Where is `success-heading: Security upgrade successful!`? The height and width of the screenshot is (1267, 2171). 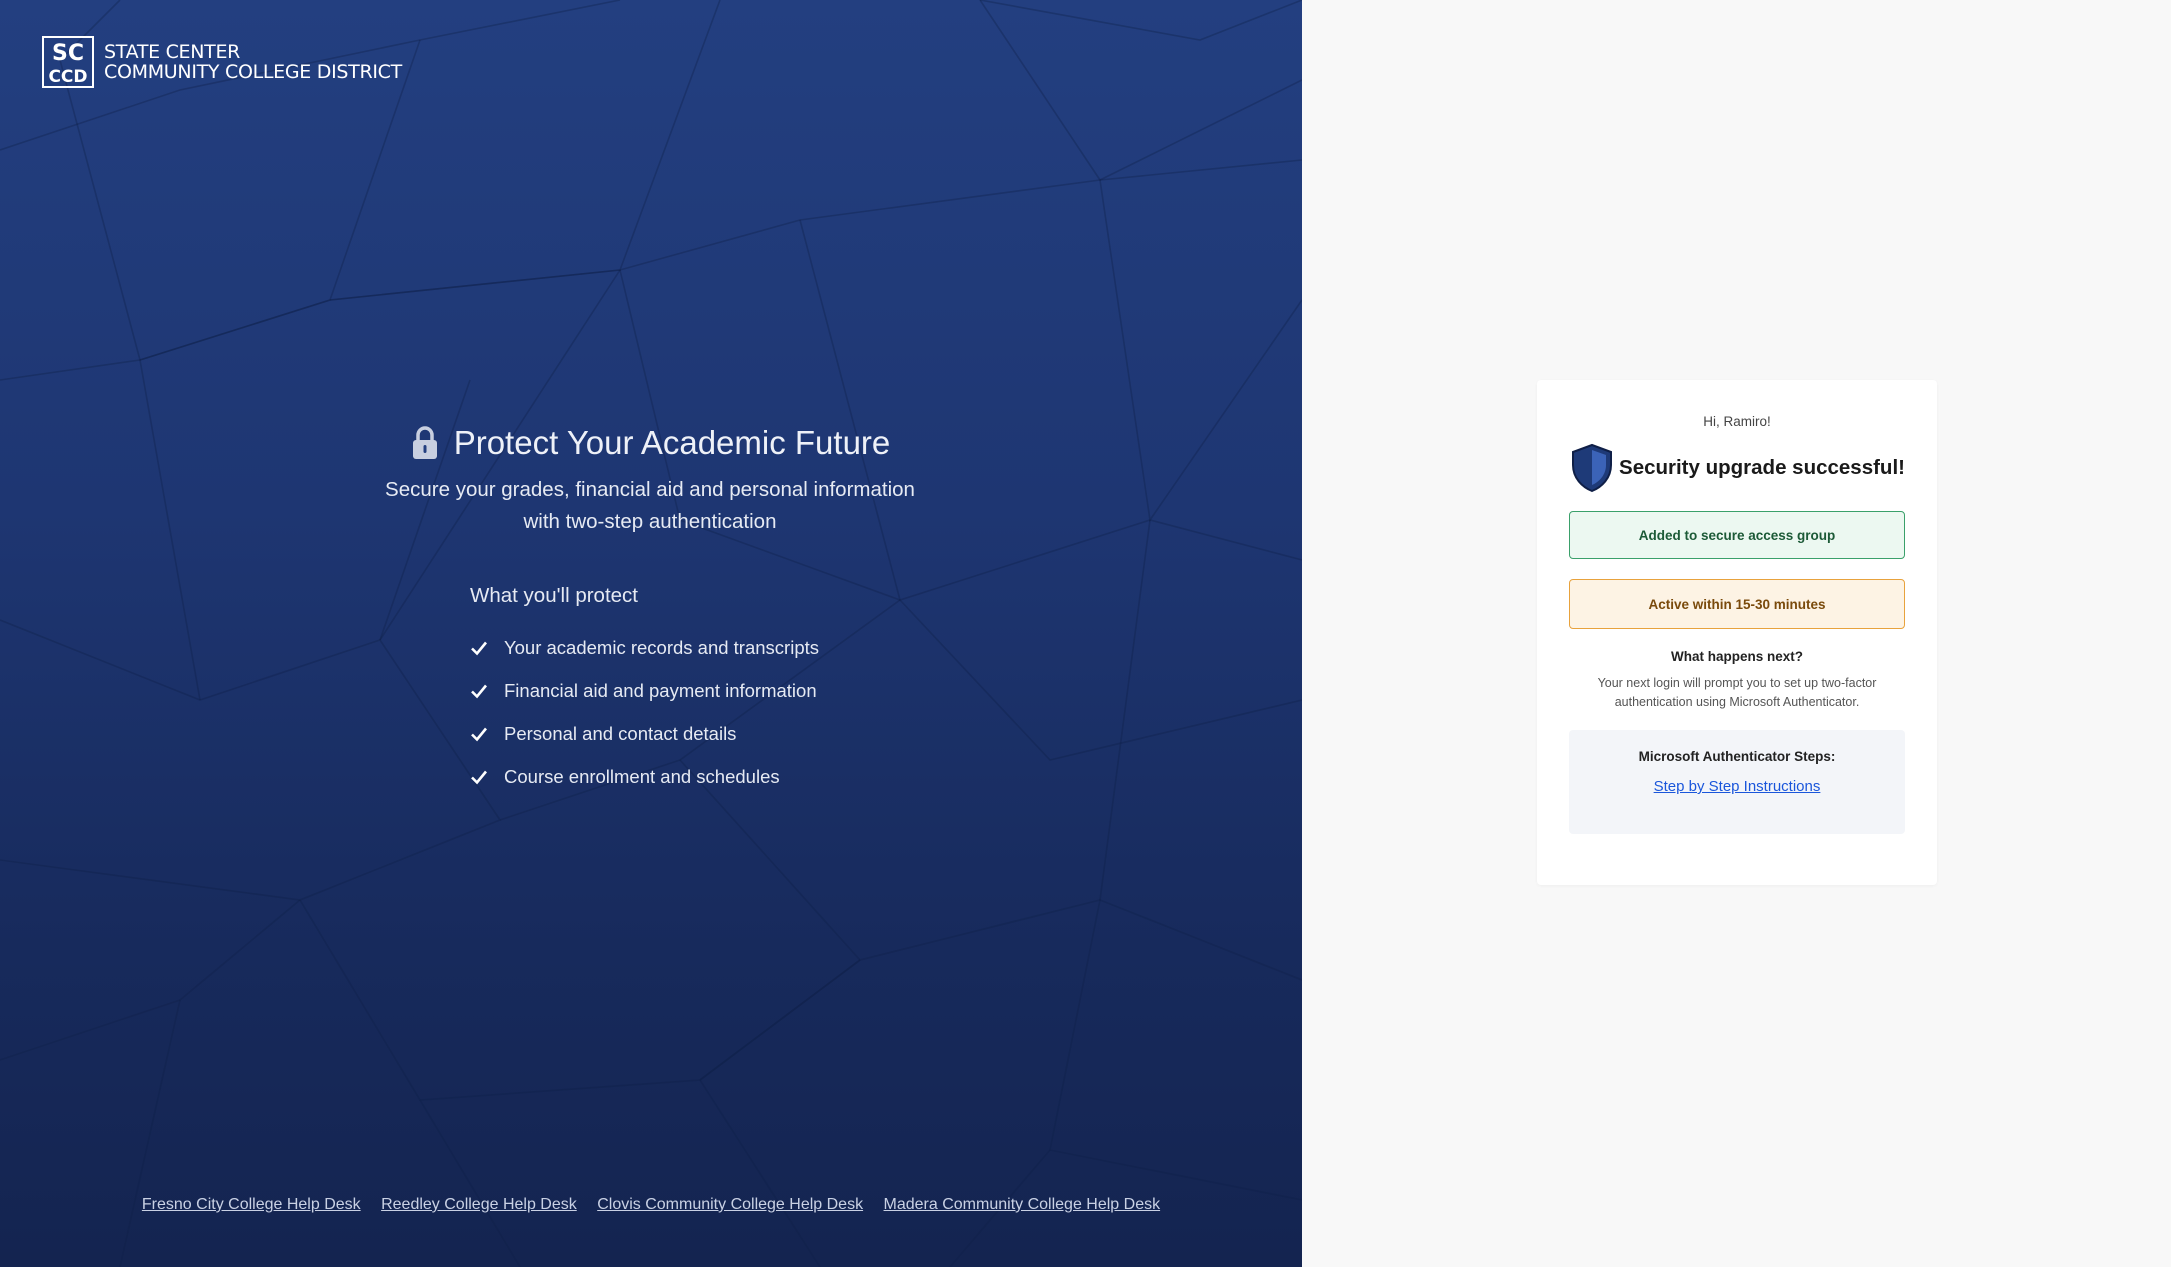
success-heading: Security upgrade successful! is located at coordinates (1737, 468).